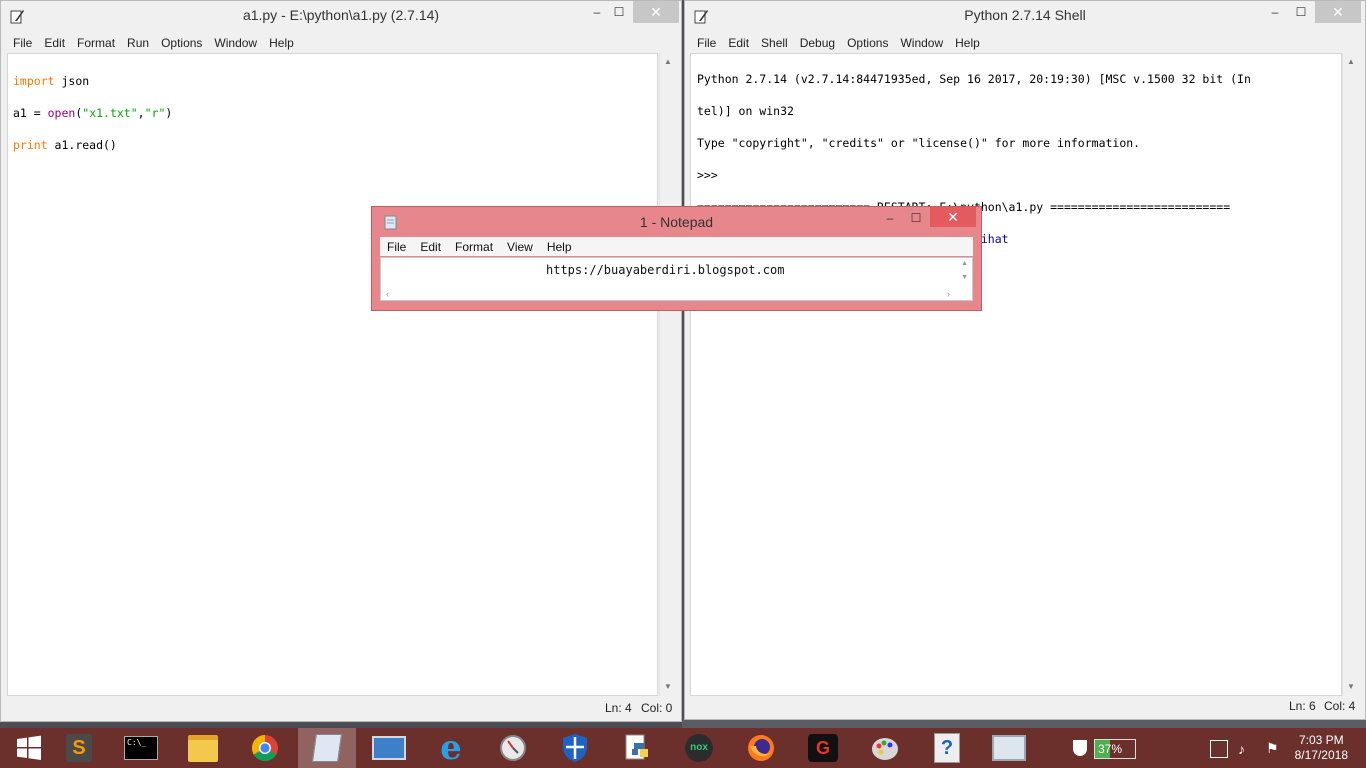 Image resolution: width=1366 pixels, height=768 pixels. What do you see at coordinates (745, 111) in the screenshot?
I see `shell-line: tel)] on win32` at bounding box center [745, 111].